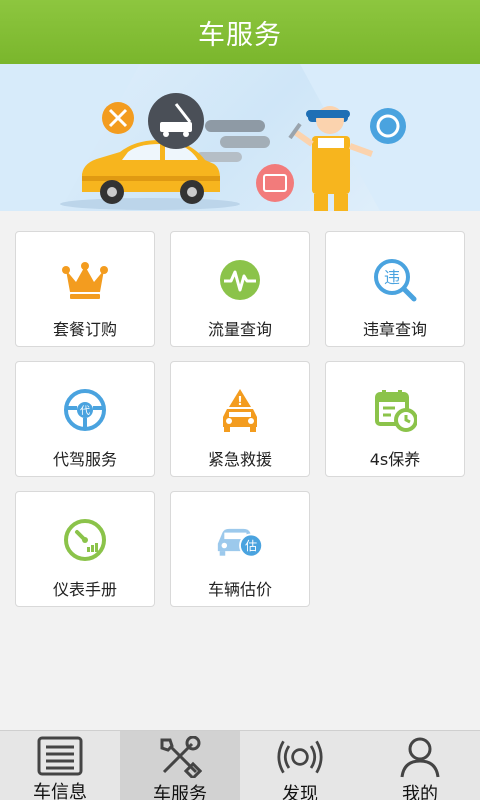 The image size is (480, 800). I want to click on app-header: 车服务, so click(240, 32).